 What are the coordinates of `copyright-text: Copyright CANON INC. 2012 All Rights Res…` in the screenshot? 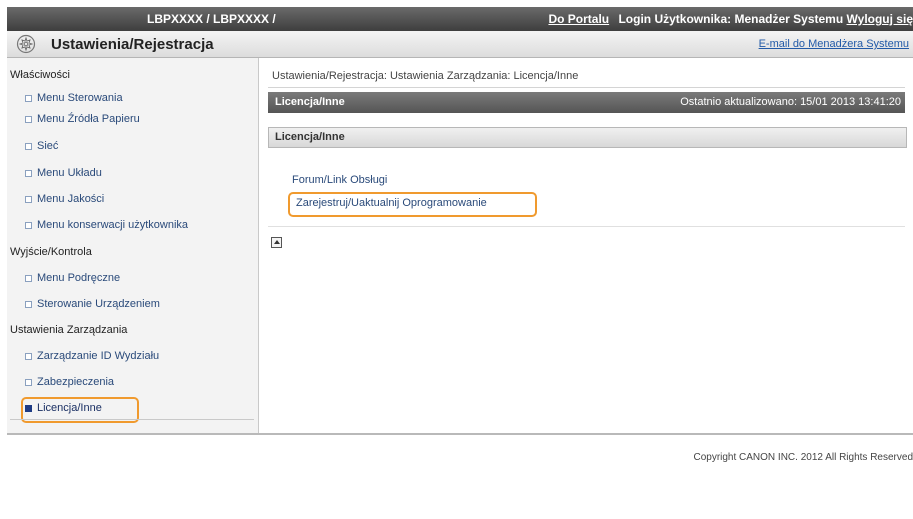 It's located at (803, 457).